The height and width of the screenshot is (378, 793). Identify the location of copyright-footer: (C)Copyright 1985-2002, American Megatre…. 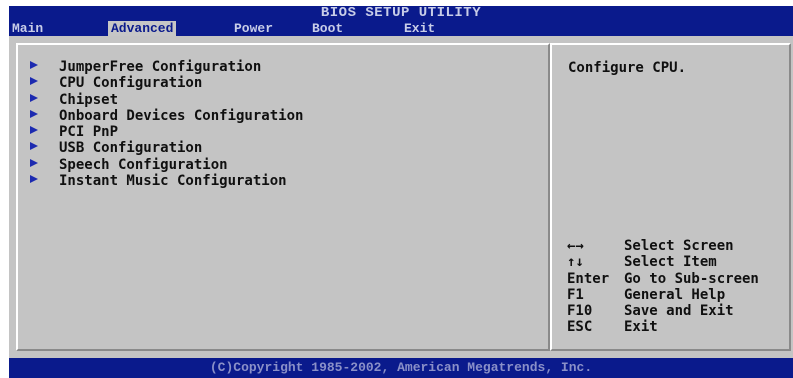
(401, 368).